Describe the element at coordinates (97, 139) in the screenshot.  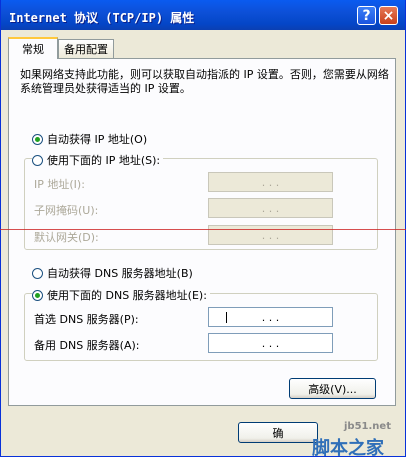
I see `radio-auto-ip-label: 自动获得 IP 地址(O)` at that location.